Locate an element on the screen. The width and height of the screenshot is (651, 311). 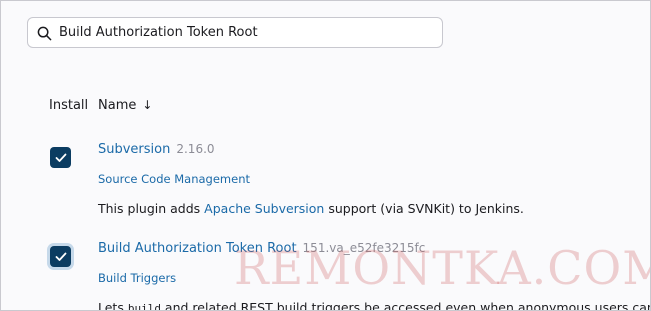
search-box is located at coordinates (235, 32).